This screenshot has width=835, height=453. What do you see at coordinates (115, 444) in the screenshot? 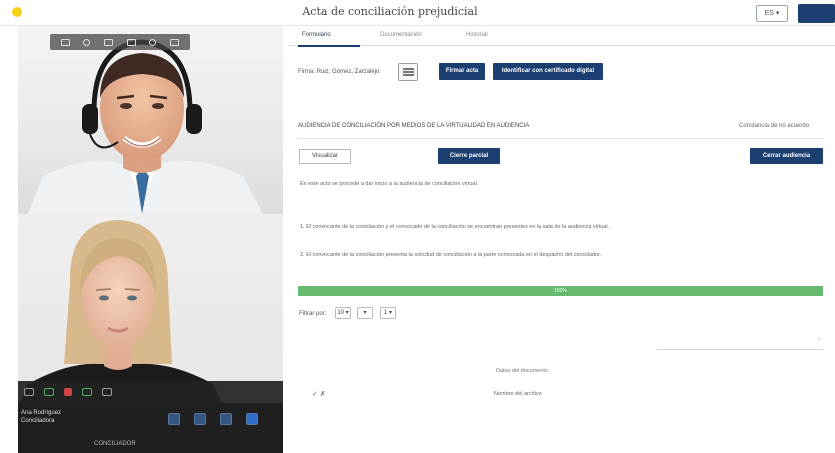
I see `panel-footer-label: CONCILIADOR` at bounding box center [115, 444].